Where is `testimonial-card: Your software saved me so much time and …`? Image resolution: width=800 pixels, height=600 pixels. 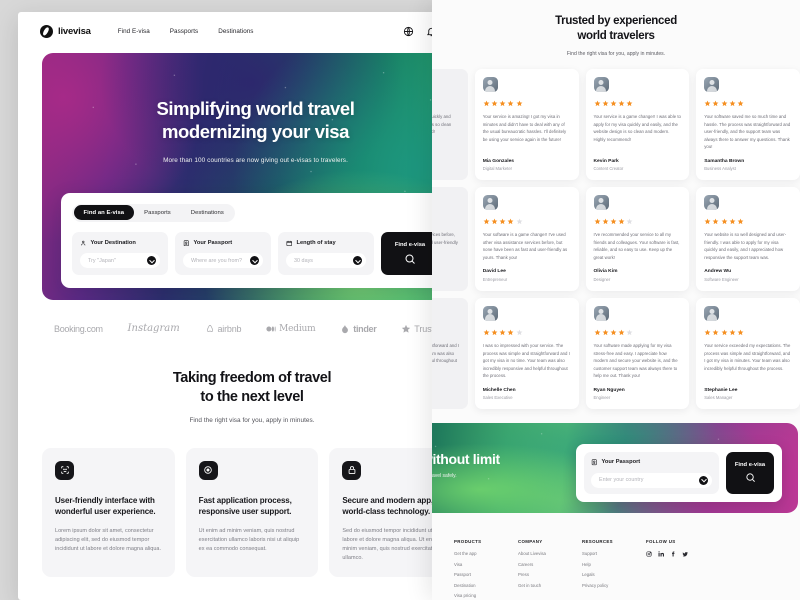
testimonial-card: Your software saved me so much time and … is located at coordinates (748, 125).